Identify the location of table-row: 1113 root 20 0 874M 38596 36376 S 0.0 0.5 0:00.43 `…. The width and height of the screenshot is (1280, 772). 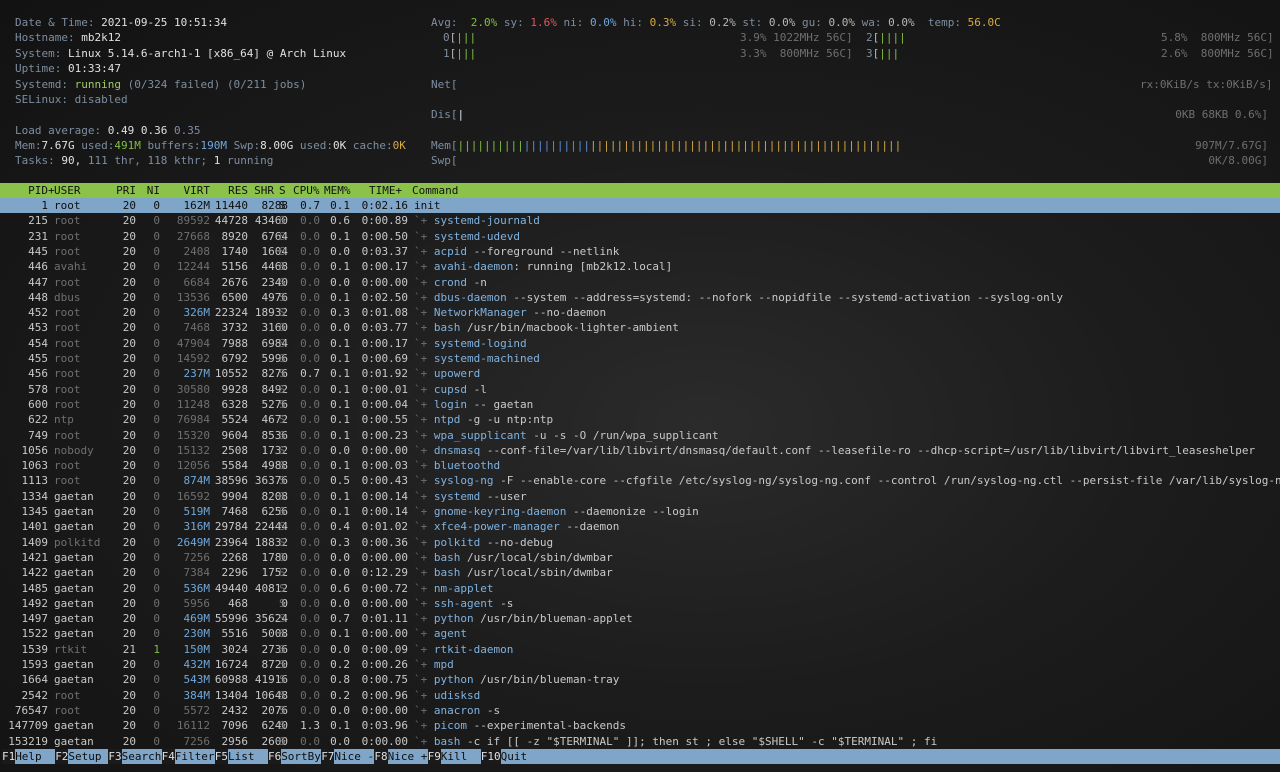
(640, 480).